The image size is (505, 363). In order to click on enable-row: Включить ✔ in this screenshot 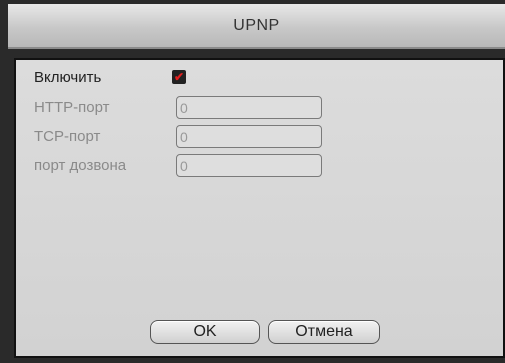, I will do `click(110, 77)`.